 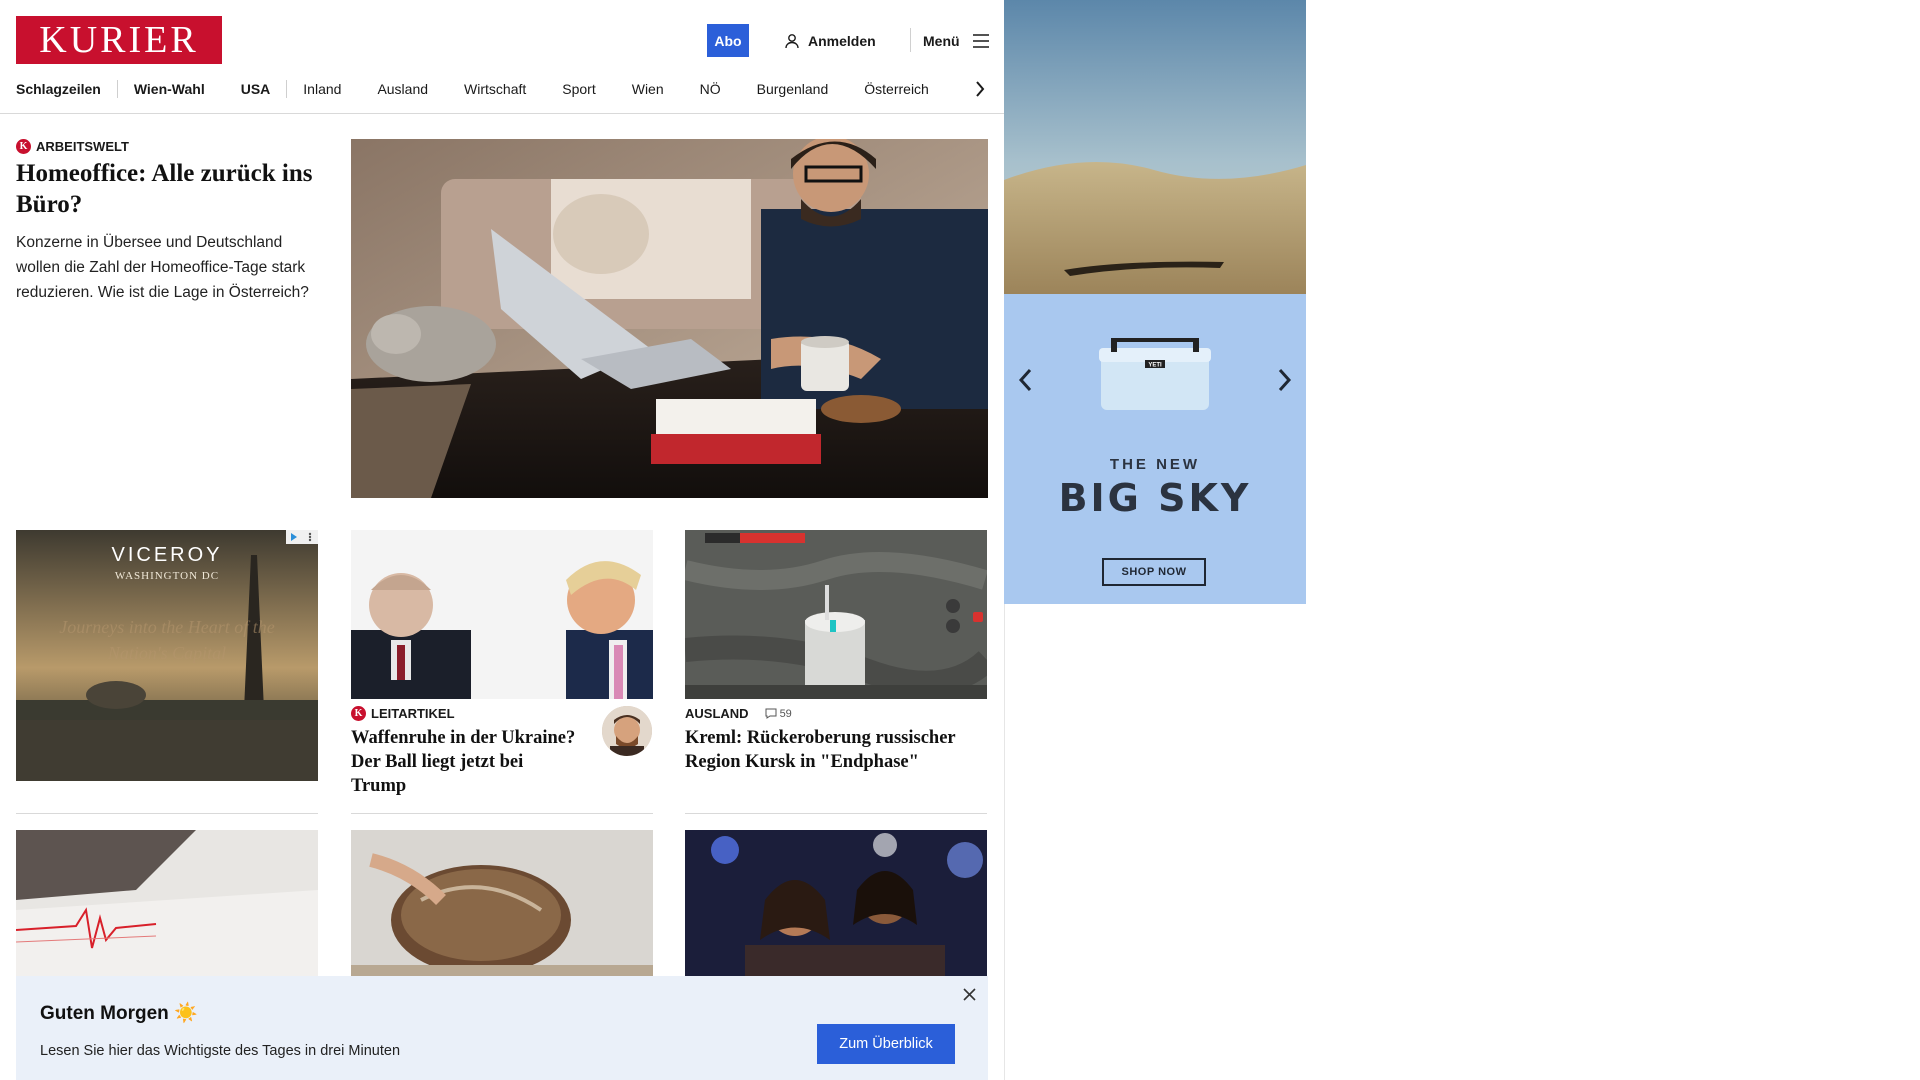 I want to click on ad-yeti-headline: BIG SKY, so click(x=1155, y=498).